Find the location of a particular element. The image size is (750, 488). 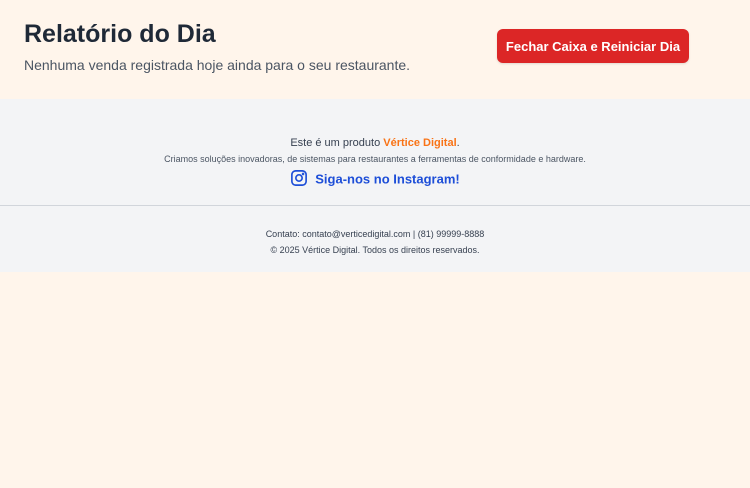

product-credit: Este é um produto Vértice Digital. is located at coordinates (375, 143).